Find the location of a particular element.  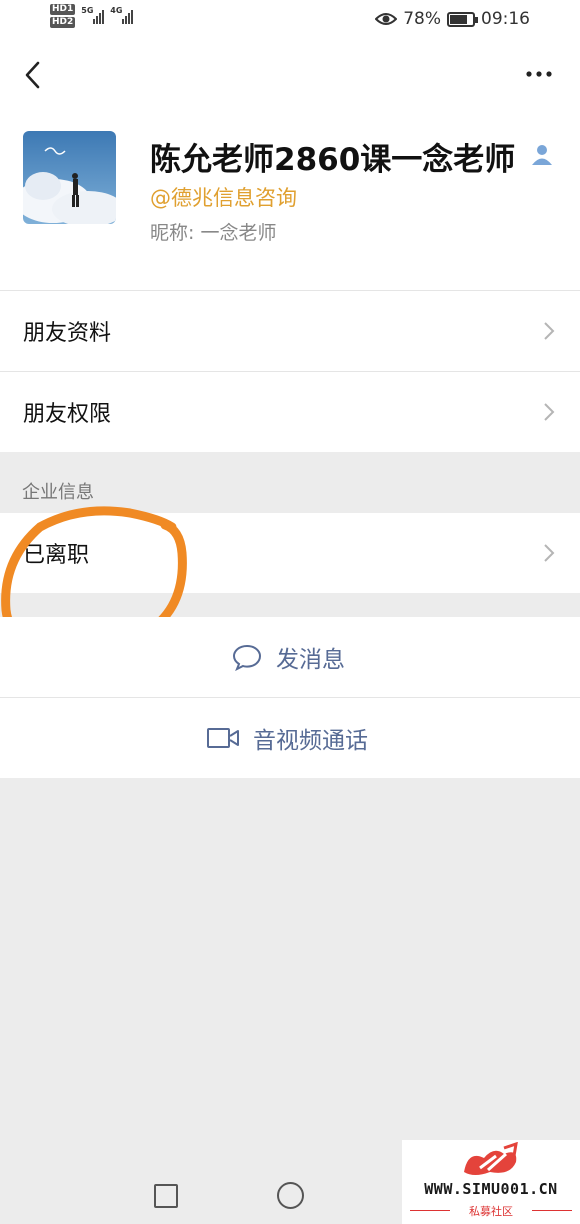

nickname: 昵称: 一念老师 is located at coordinates (213, 233).